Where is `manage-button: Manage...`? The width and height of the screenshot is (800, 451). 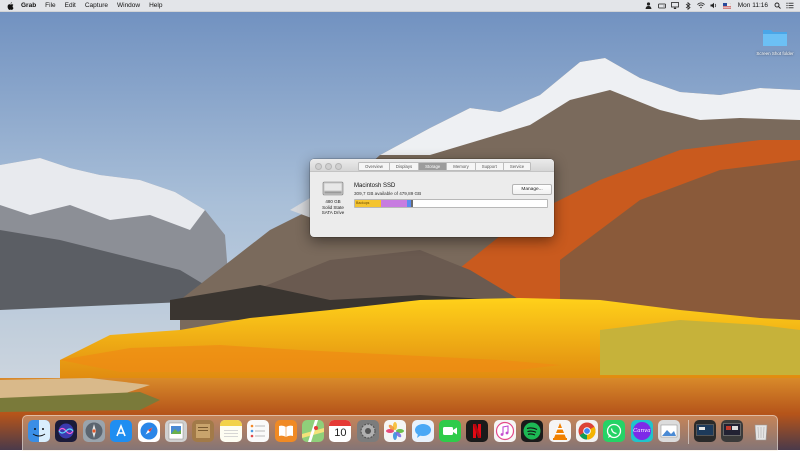 manage-button: Manage... is located at coordinates (532, 189).